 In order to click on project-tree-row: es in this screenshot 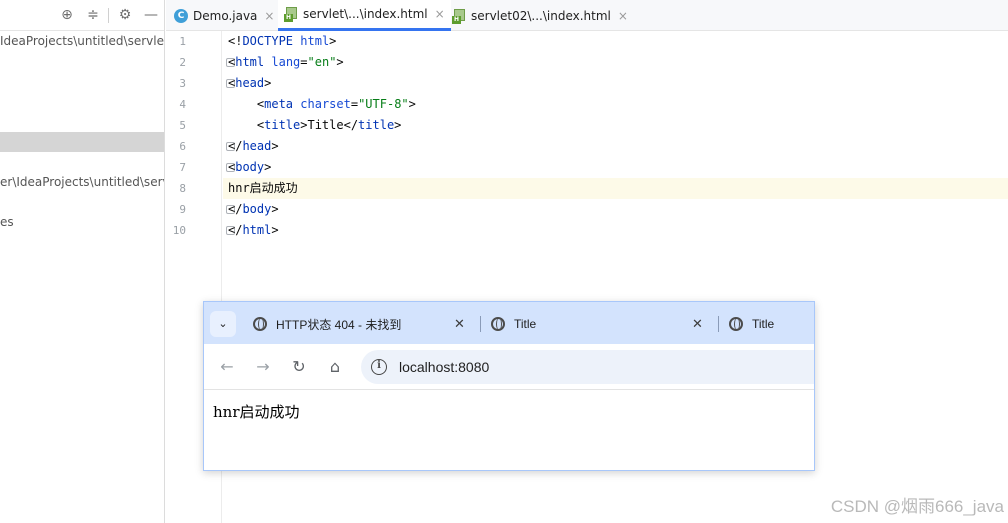, I will do `click(82, 222)`.